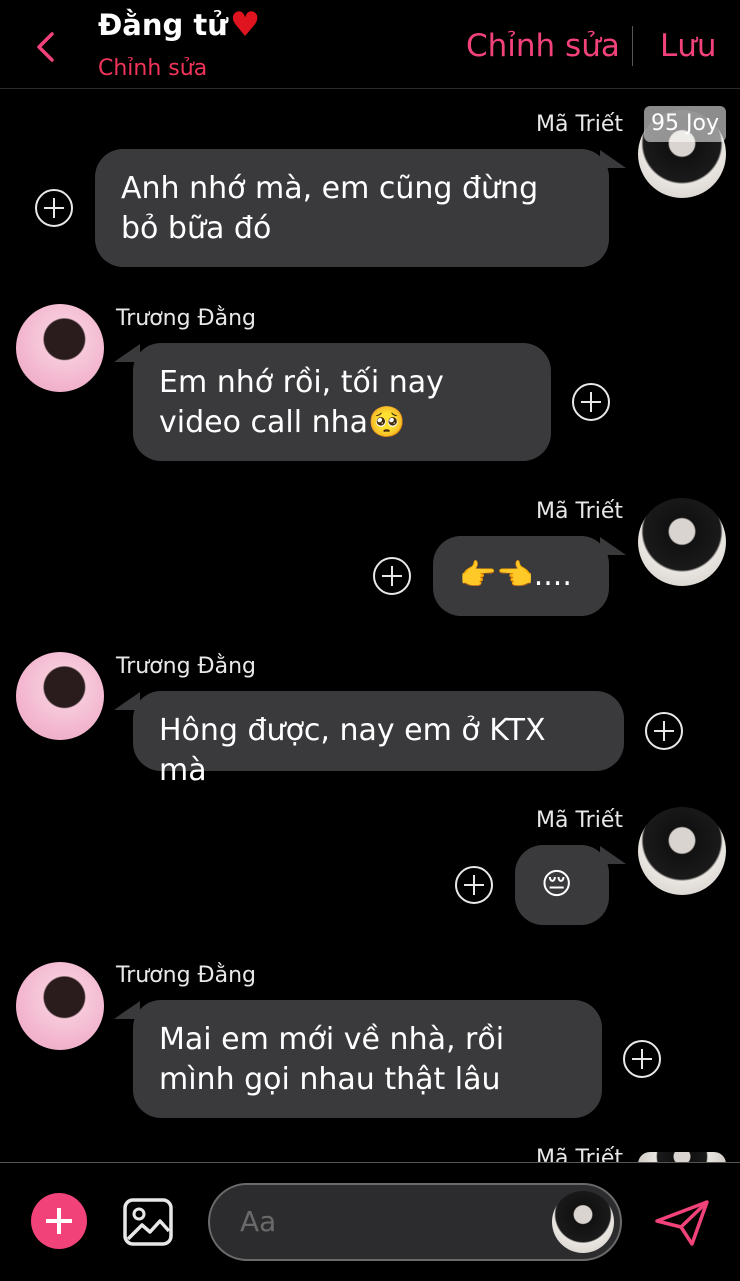 The width and height of the screenshot is (740, 1281). I want to click on message-bubble: Em nhớ rồi, tối nay video call nha🥺, so click(342, 402).